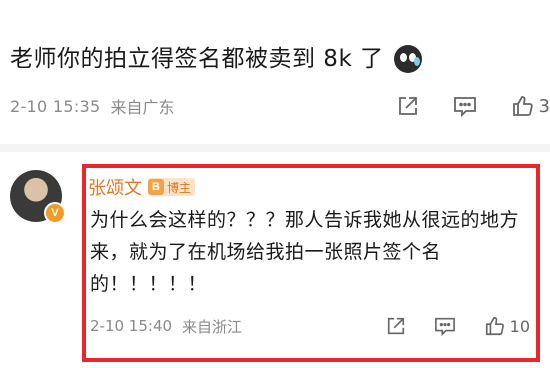 The width and height of the screenshot is (550, 368). Describe the element at coordinates (544, 106) in the screenshot. I see `like-count: 3` at that location.